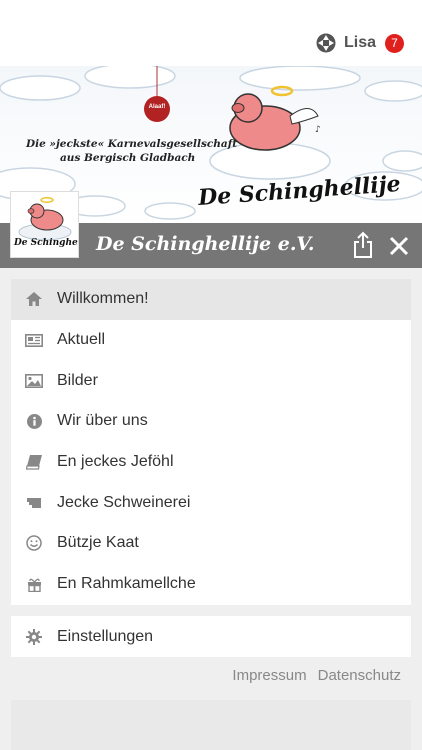 This screenshot has height=750, width=422. What do you see at coordinates (34, 462) in the screenshot?
I see `book-icon` at bounding box center [34, 462].